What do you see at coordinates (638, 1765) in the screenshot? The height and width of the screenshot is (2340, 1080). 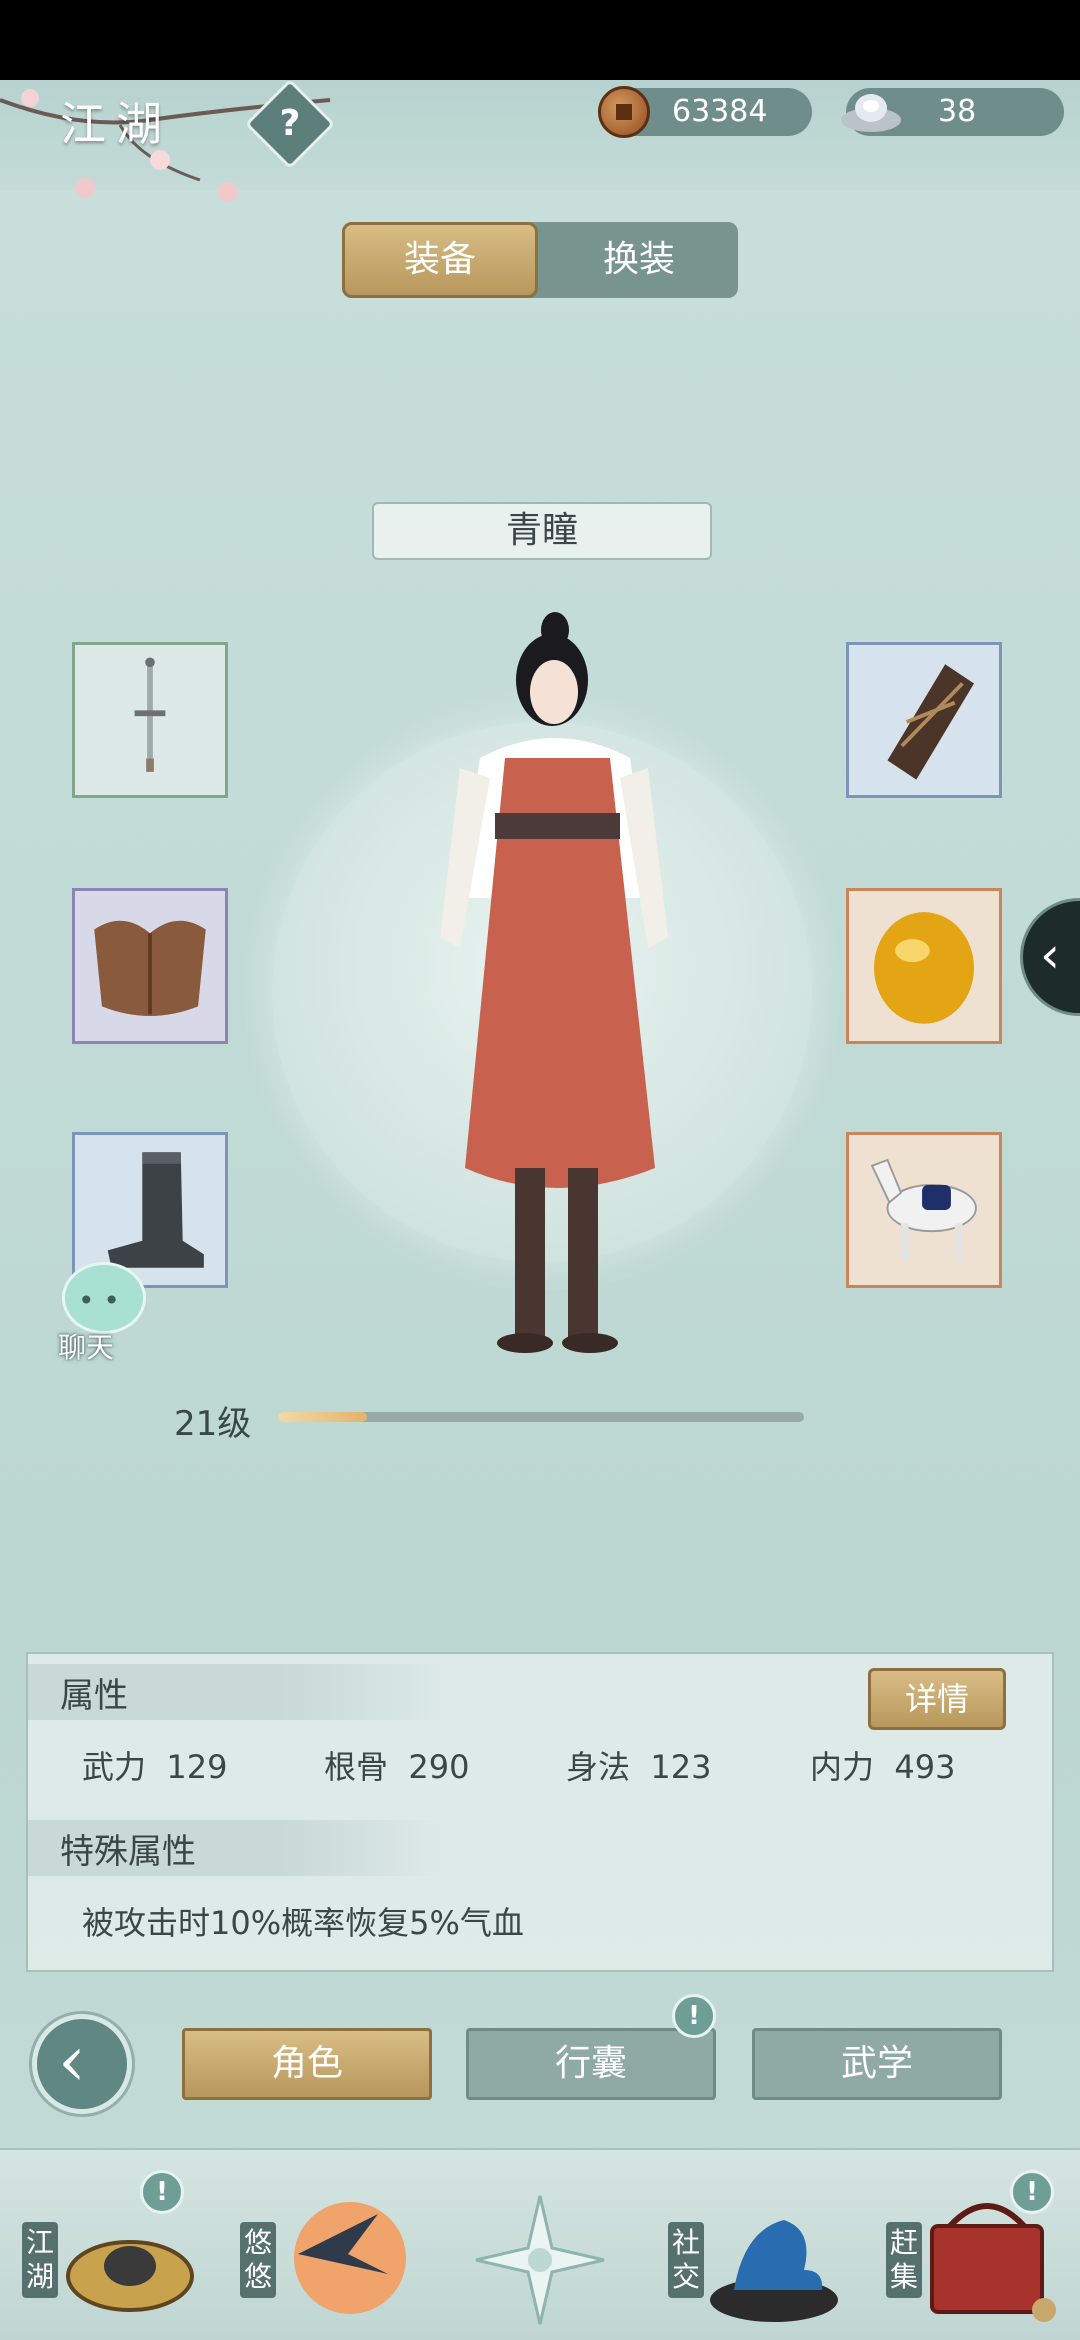 I see `stat-shenfa: 身法 123` at bounding box center [638, 1765].